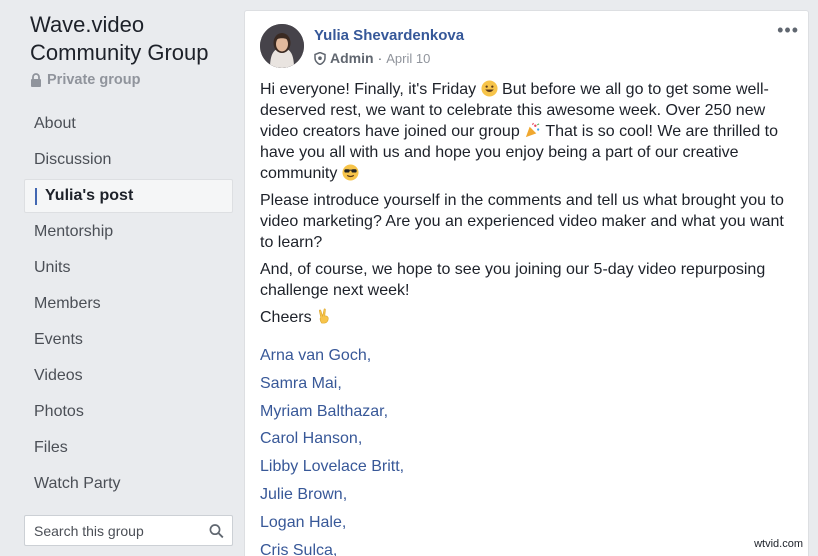 This screenshot has width=818, height=556. Describe the element at coordinates (332, 387) in the screenshot. I see `mention-link: Samra Mai,` at that location.